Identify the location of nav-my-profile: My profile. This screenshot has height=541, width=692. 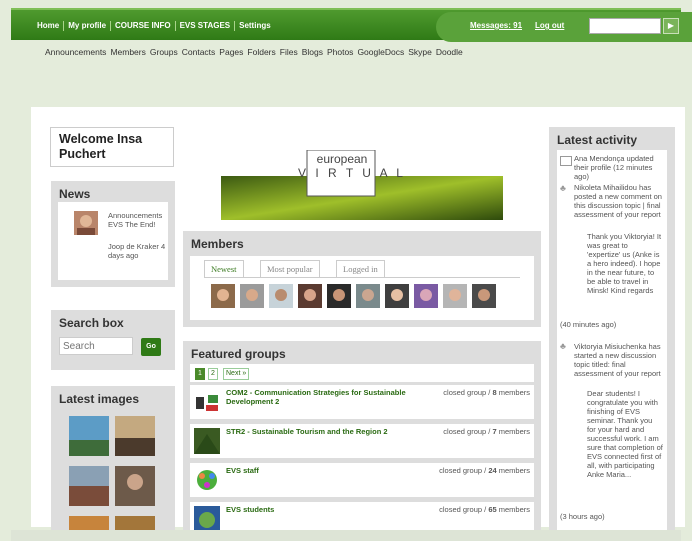
(88, 26).